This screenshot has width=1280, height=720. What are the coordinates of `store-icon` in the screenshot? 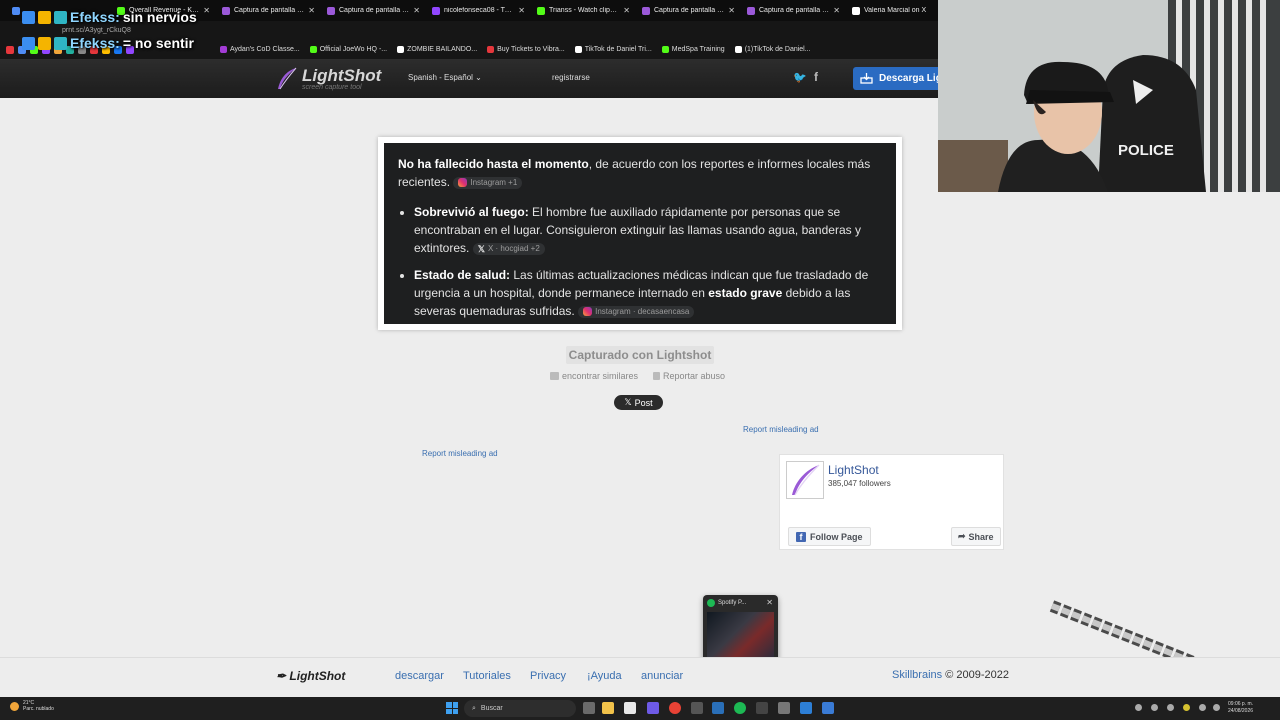 It's located at (630, 708).